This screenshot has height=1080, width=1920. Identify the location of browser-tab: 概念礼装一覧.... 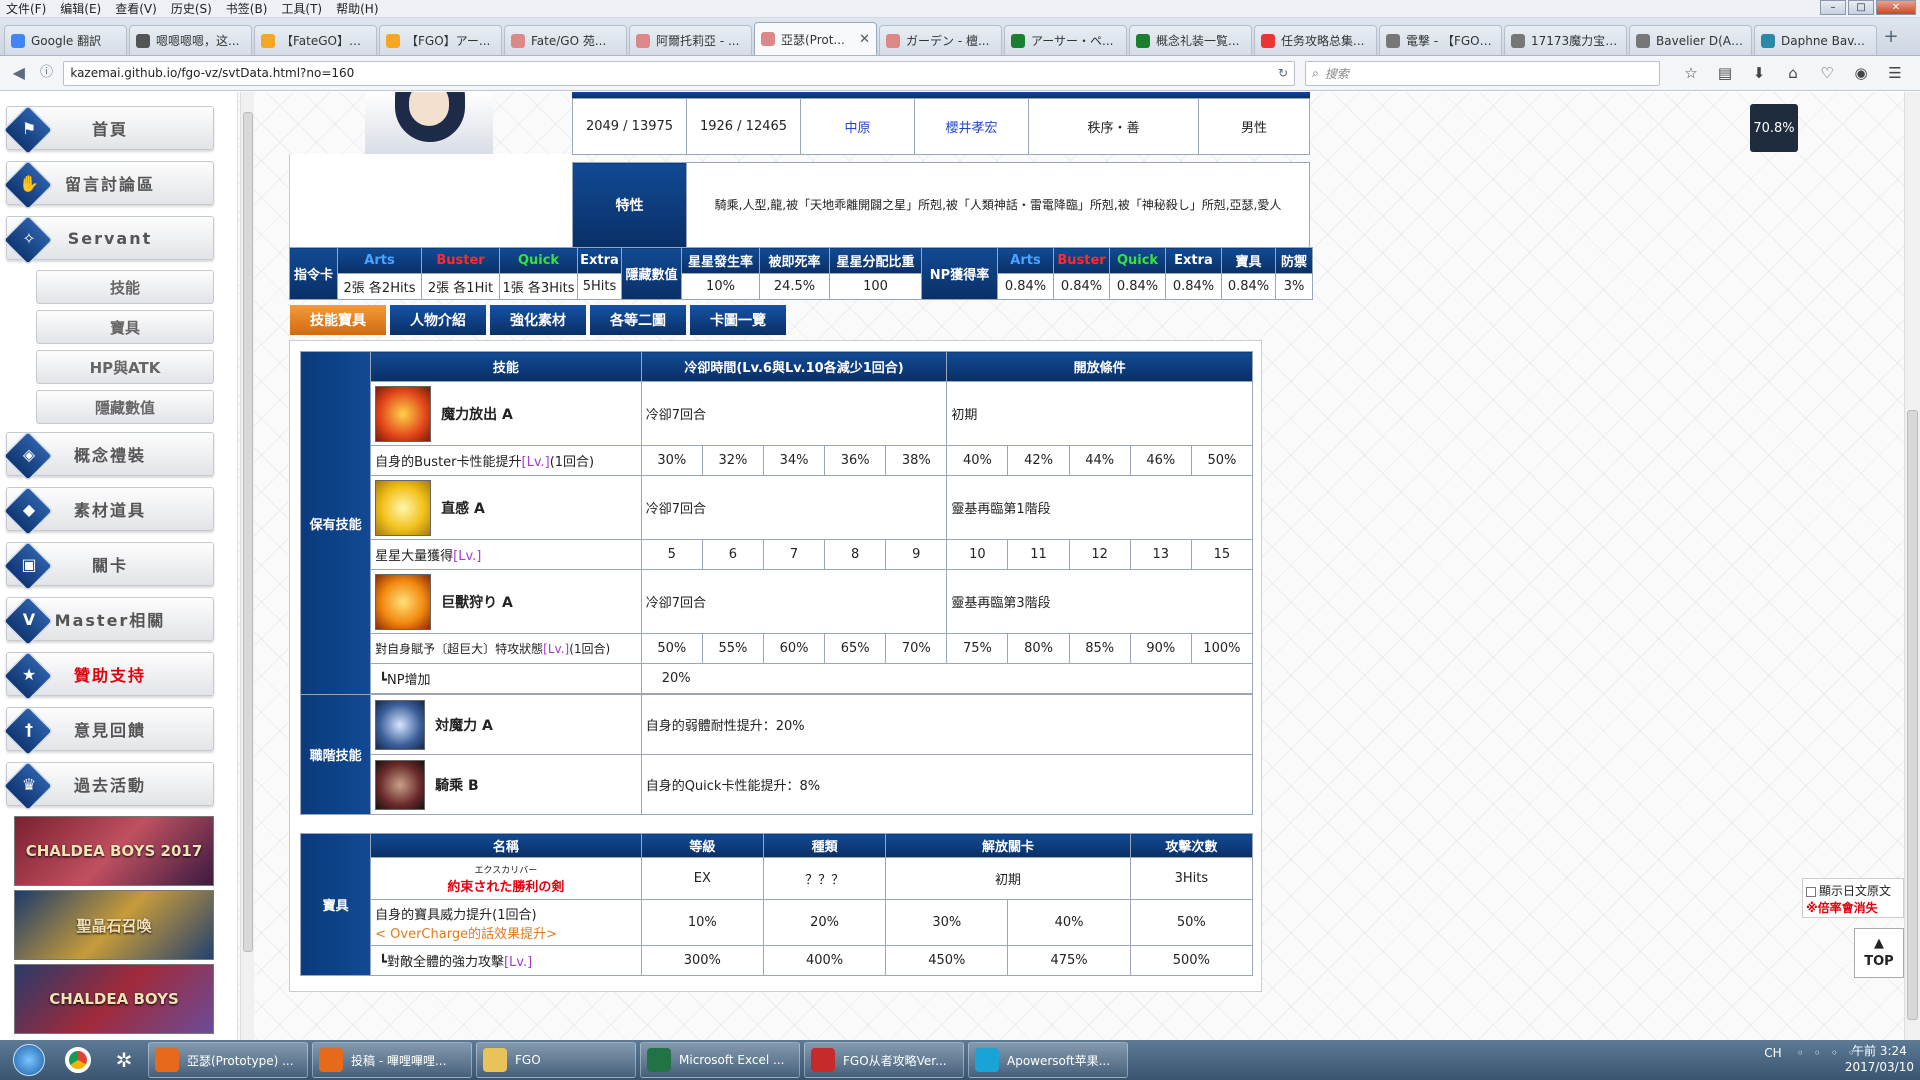
(1190, 40).